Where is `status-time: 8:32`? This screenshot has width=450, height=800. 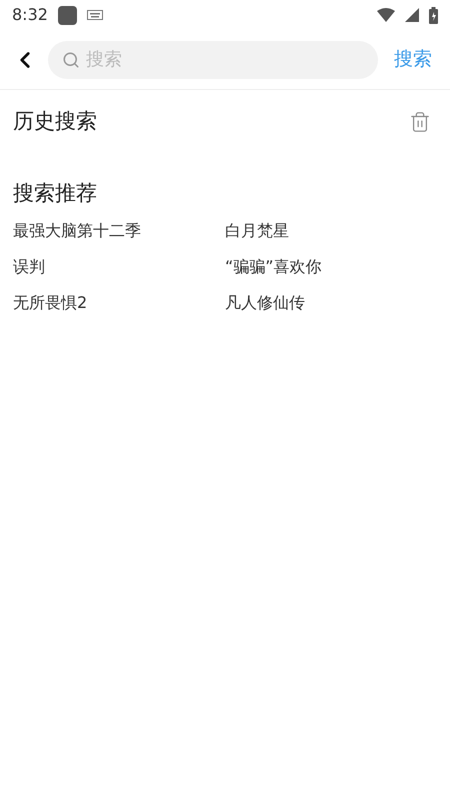 status-time: 8:32 is located at coordinates (30, 15).